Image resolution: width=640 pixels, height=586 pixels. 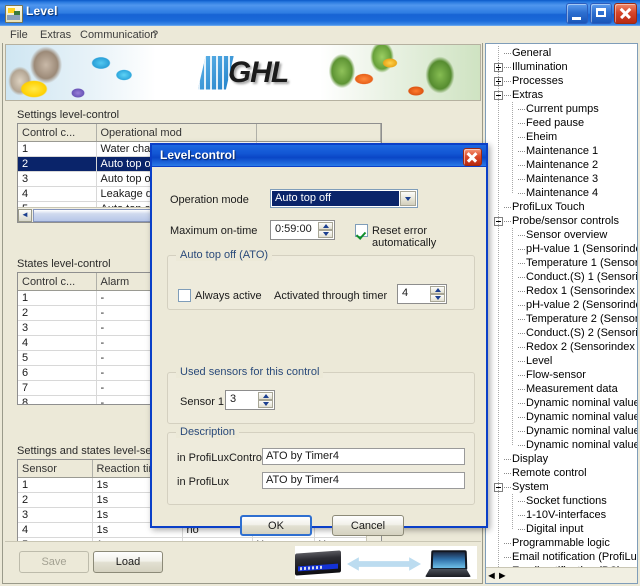 I want to click on tree-item-email-notification-profilux: Email notification (ProfiLux), so click(x=561, y=557).